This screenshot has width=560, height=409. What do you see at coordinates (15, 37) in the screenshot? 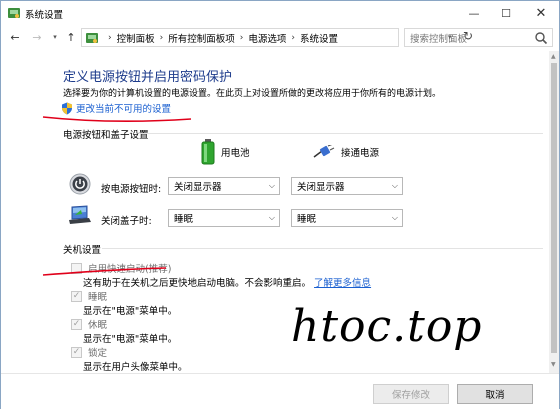
I see `back-button: ←` at bounding box center [15, 37].